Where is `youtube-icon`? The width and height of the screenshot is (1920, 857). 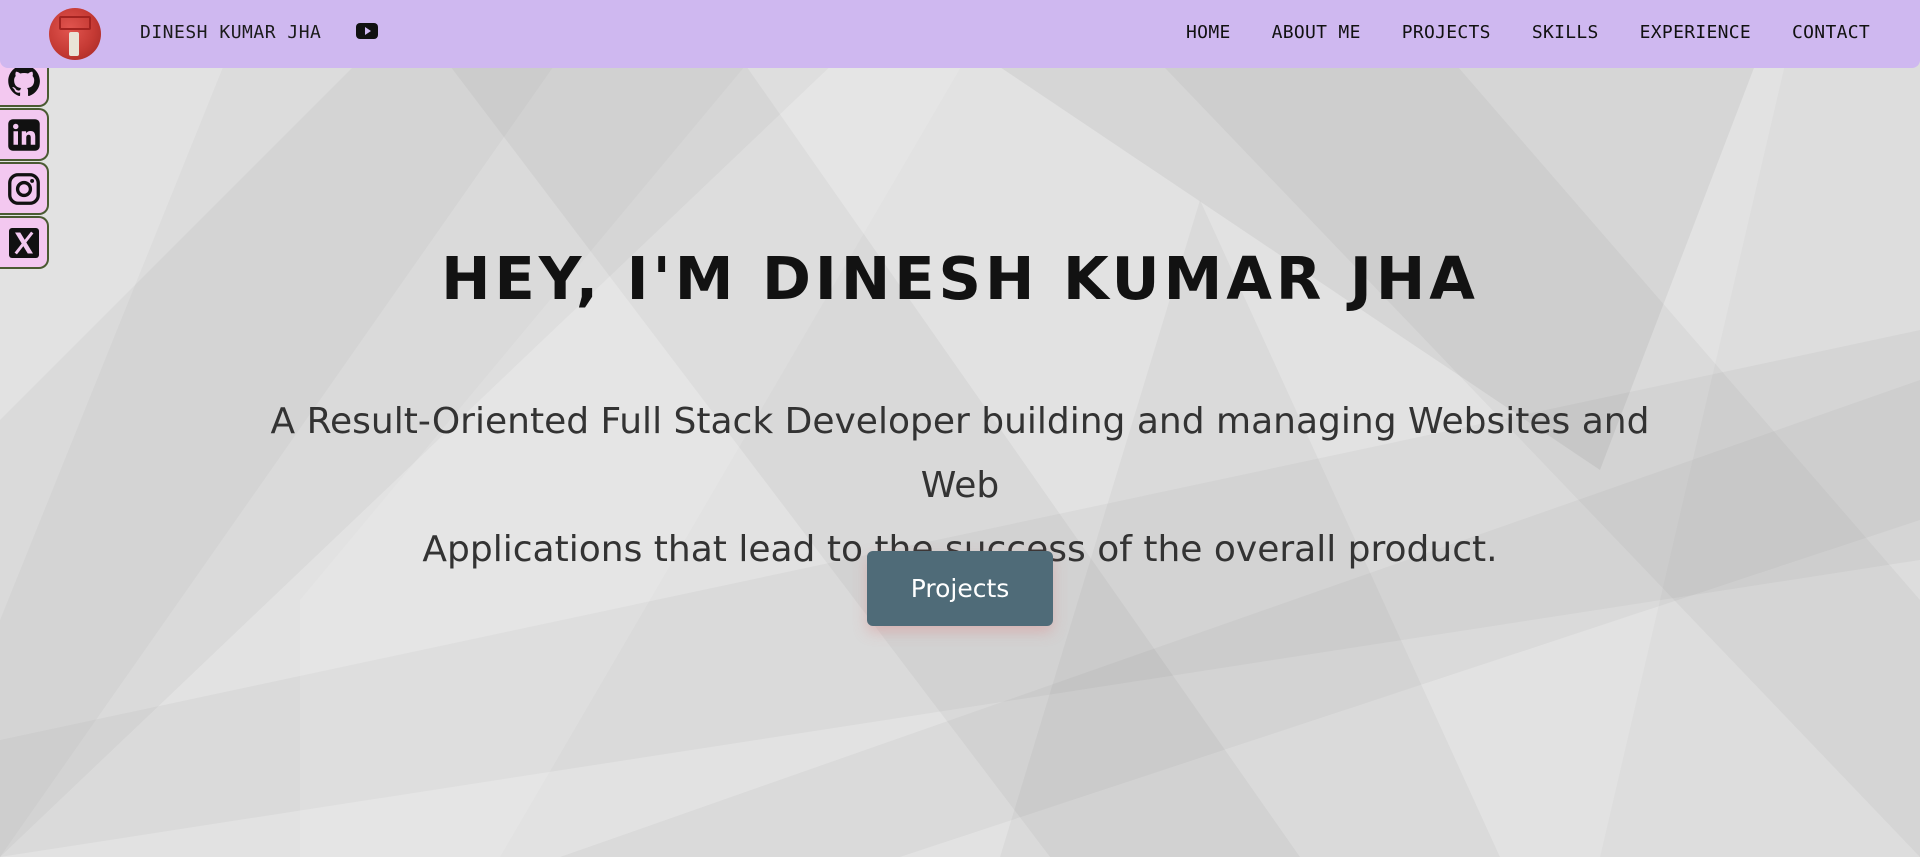
youtube-icon is located at coordinates (367, 31).